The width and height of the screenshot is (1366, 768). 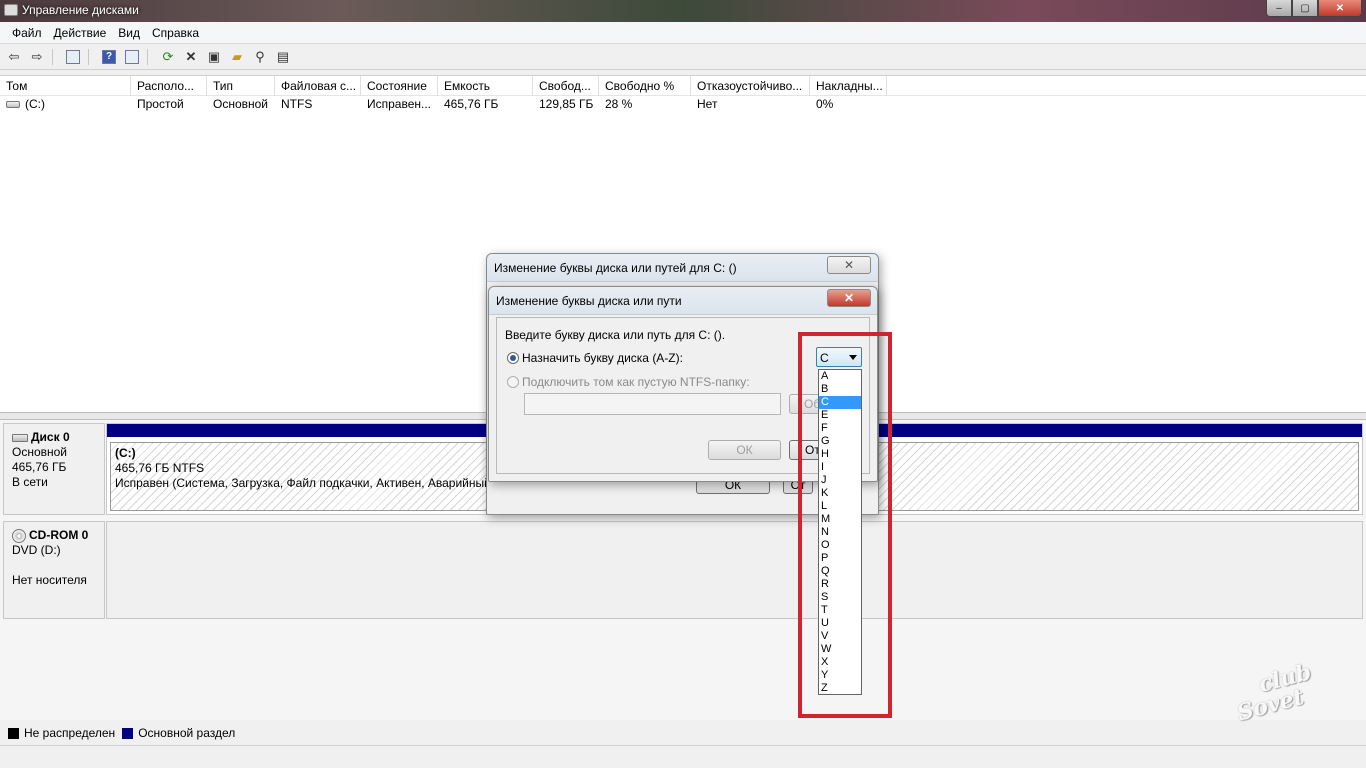 I want to click on cdrom-0-size, so click(x=58, y=565).